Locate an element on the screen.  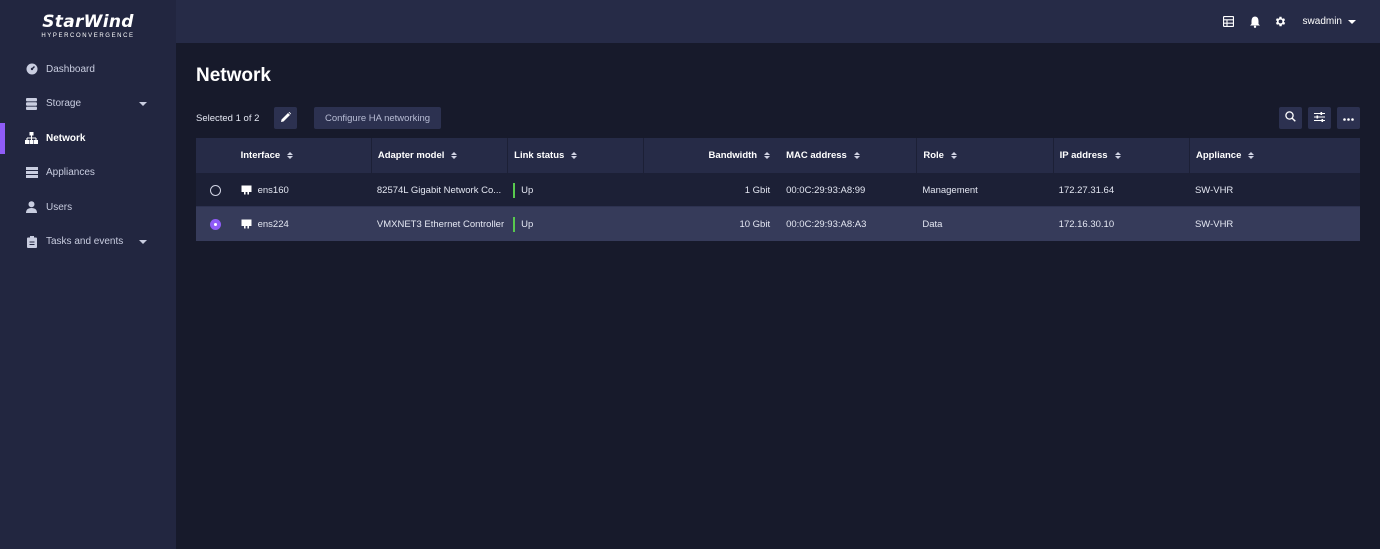
user-menu: swadmin is located at coordinates (1329, 21).